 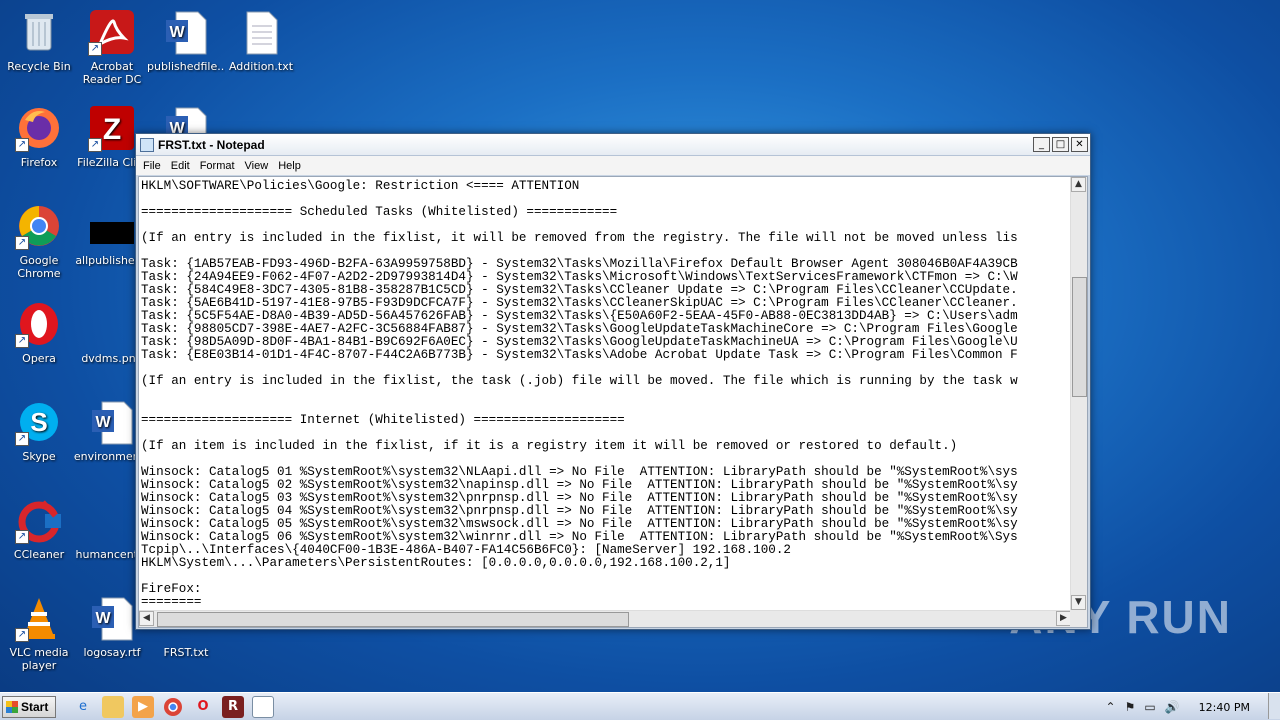 What do you see at coordinates (35, 706) in the screenshot?
I see `start-label: Start` at bounding box center [35, 706].